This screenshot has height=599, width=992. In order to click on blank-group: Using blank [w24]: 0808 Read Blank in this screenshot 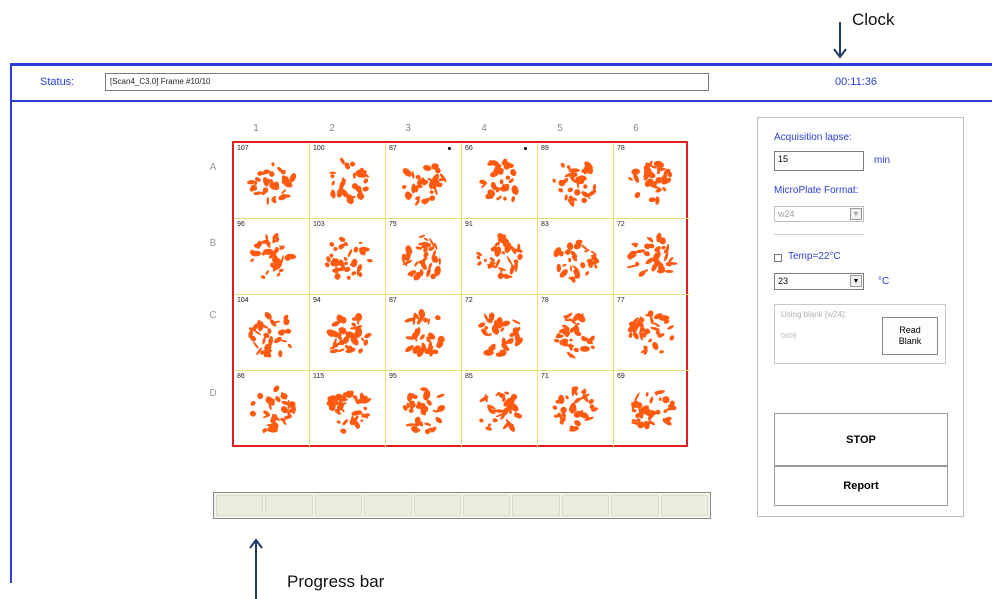, I will do `click(860, 334)`.